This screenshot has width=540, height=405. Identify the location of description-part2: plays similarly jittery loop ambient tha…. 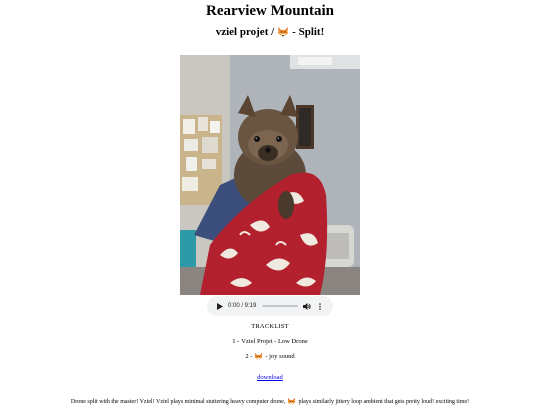
(384, 401).